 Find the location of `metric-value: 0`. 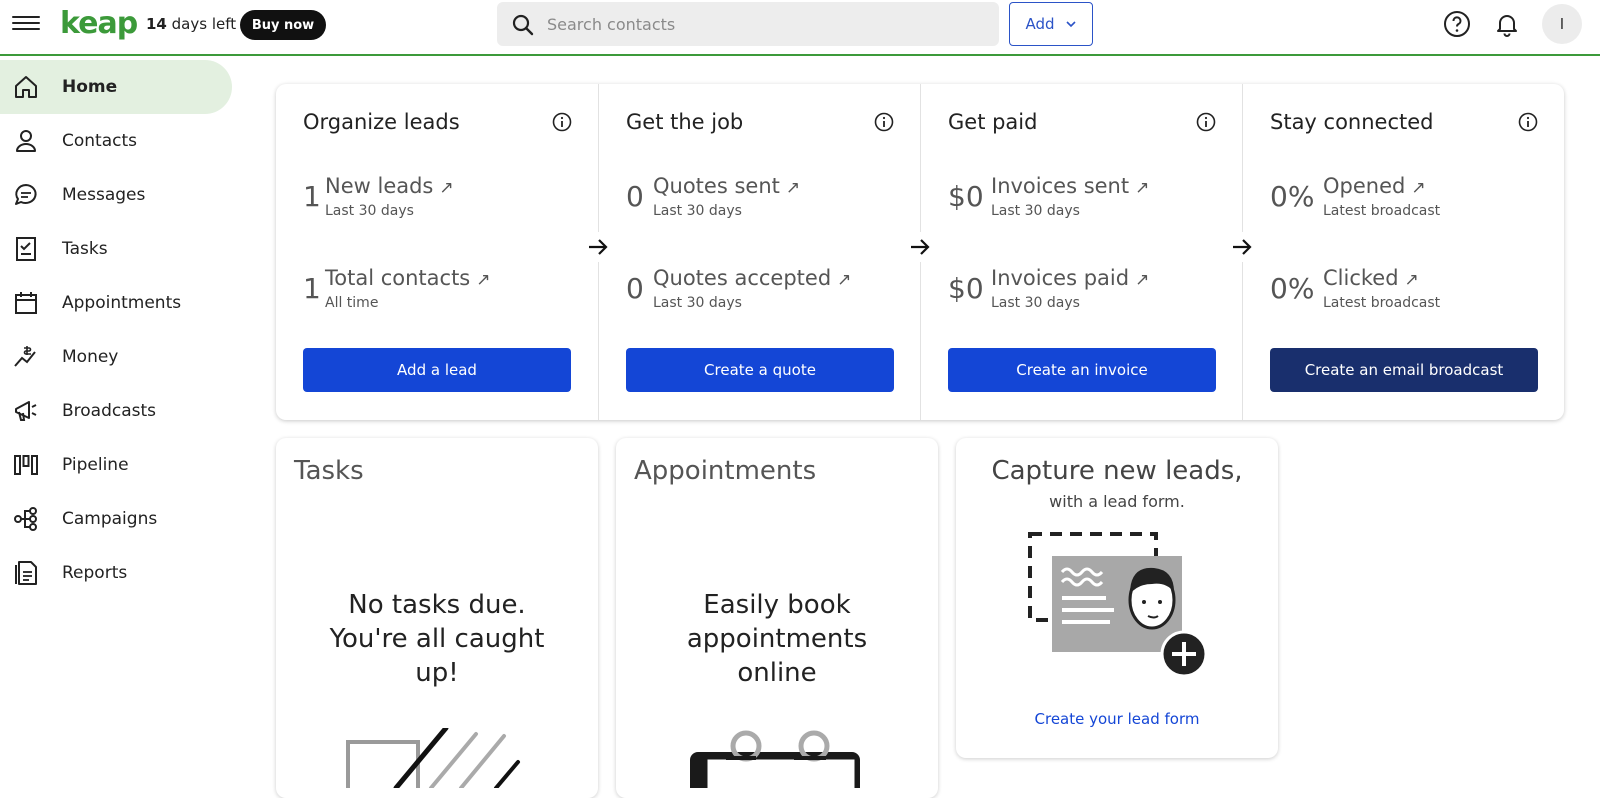

metric-value: 0 is located at coordinates (635, 196).